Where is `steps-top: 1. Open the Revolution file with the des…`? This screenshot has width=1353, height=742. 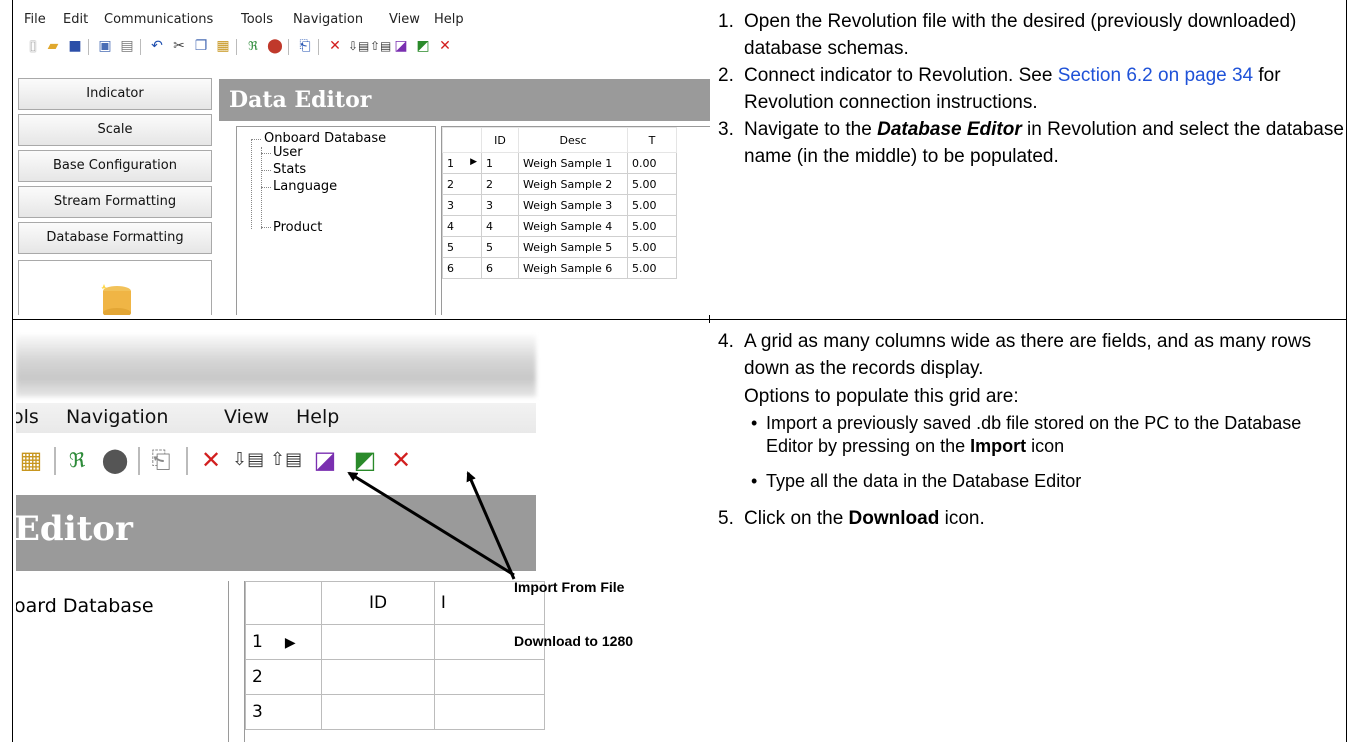 steps-top: 1. Open the Revolution file with the des… is located at coordinates (1033, 89).